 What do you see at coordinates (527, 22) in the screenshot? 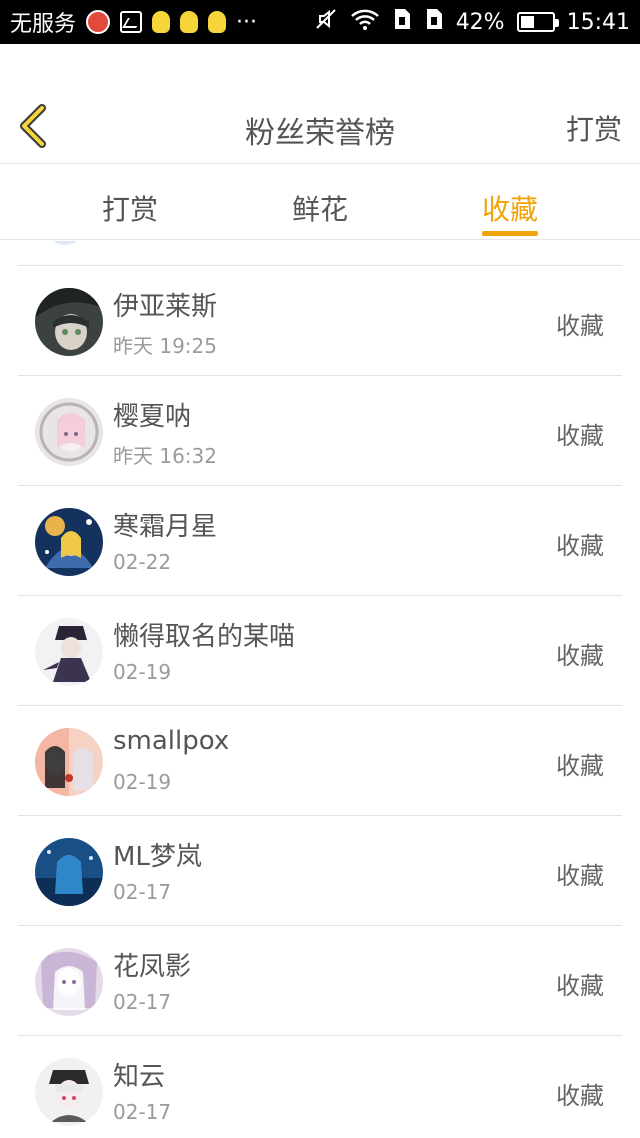
I see `battery-level` at bounding box center [527, 22].